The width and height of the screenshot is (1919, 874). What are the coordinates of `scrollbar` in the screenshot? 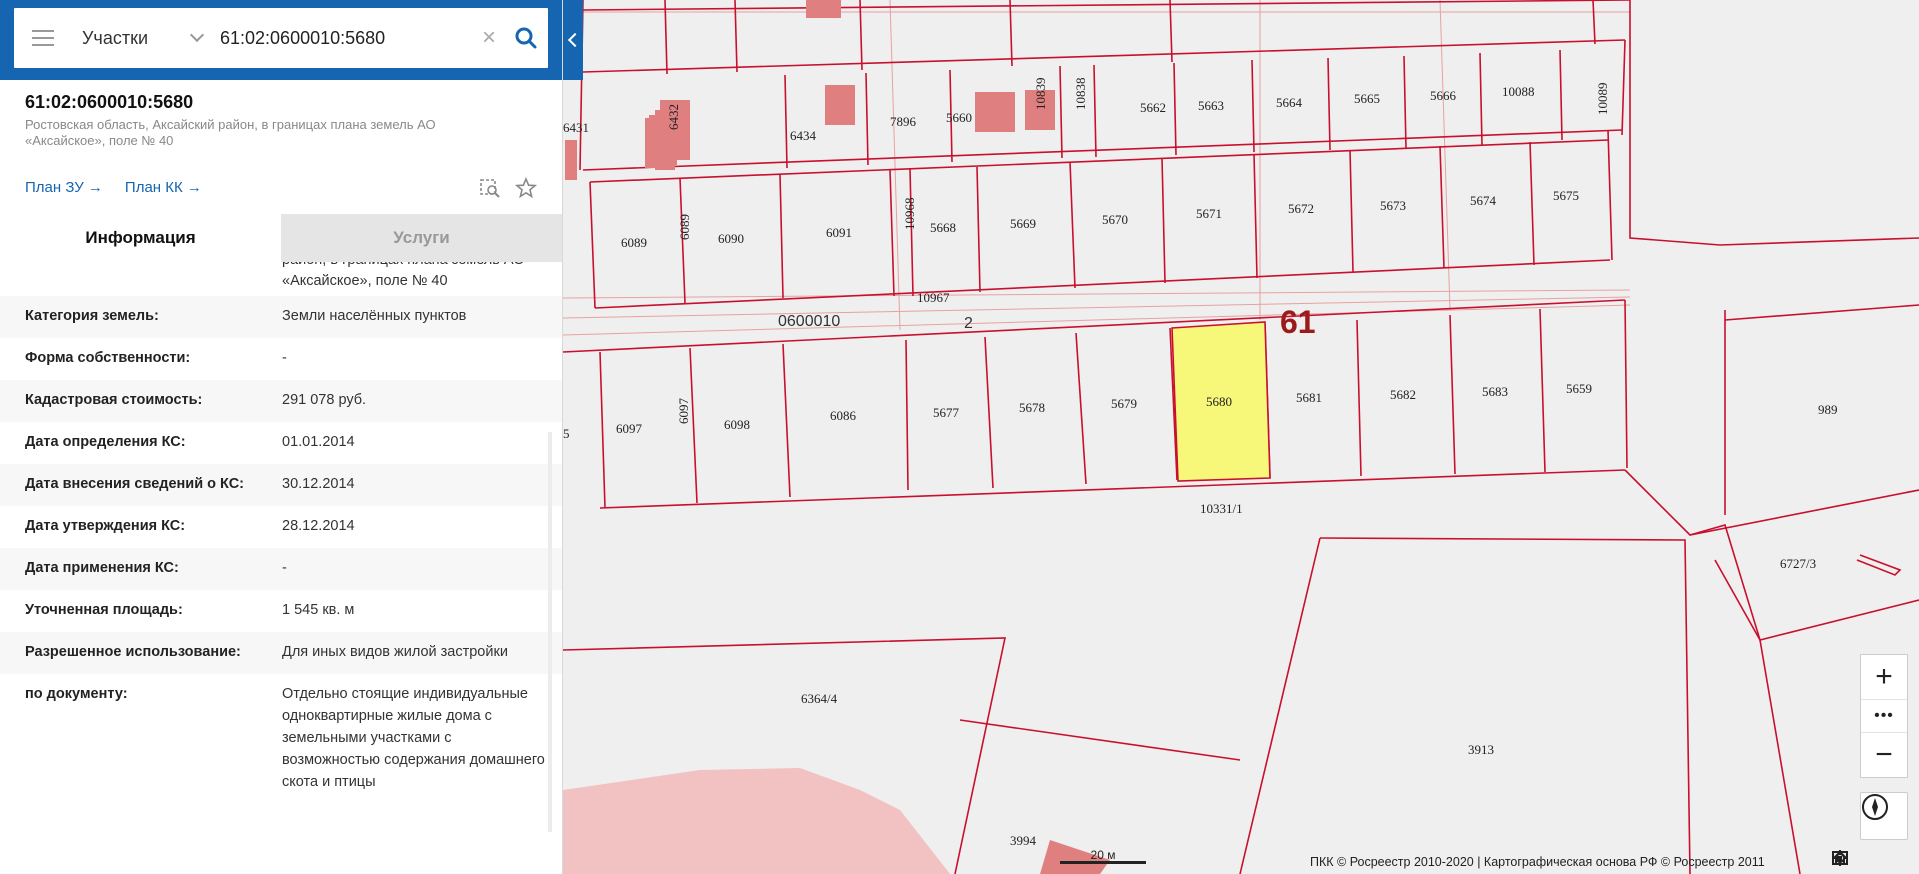 It's located at (550, 632).